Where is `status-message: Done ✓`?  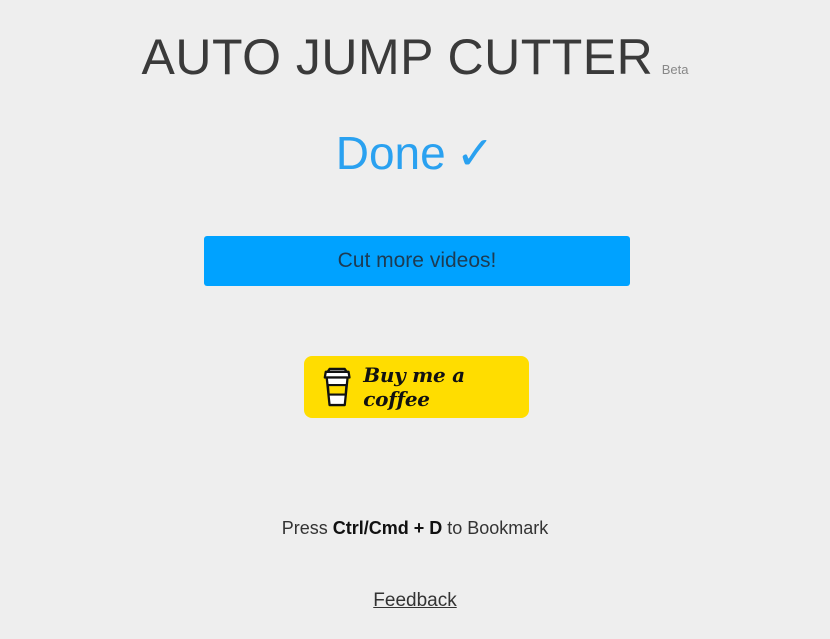 status-message: Done ✓ is located at coordinates (415, 153).